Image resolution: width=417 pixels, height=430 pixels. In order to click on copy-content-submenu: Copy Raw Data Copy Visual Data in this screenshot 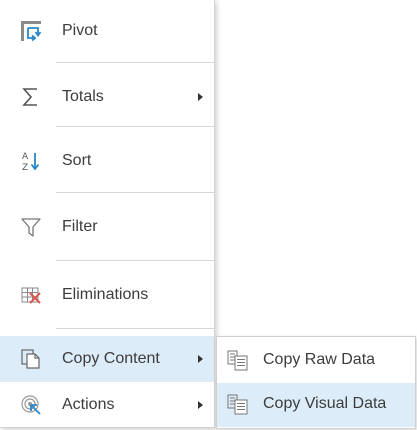, I will do `click(316, 382)`.